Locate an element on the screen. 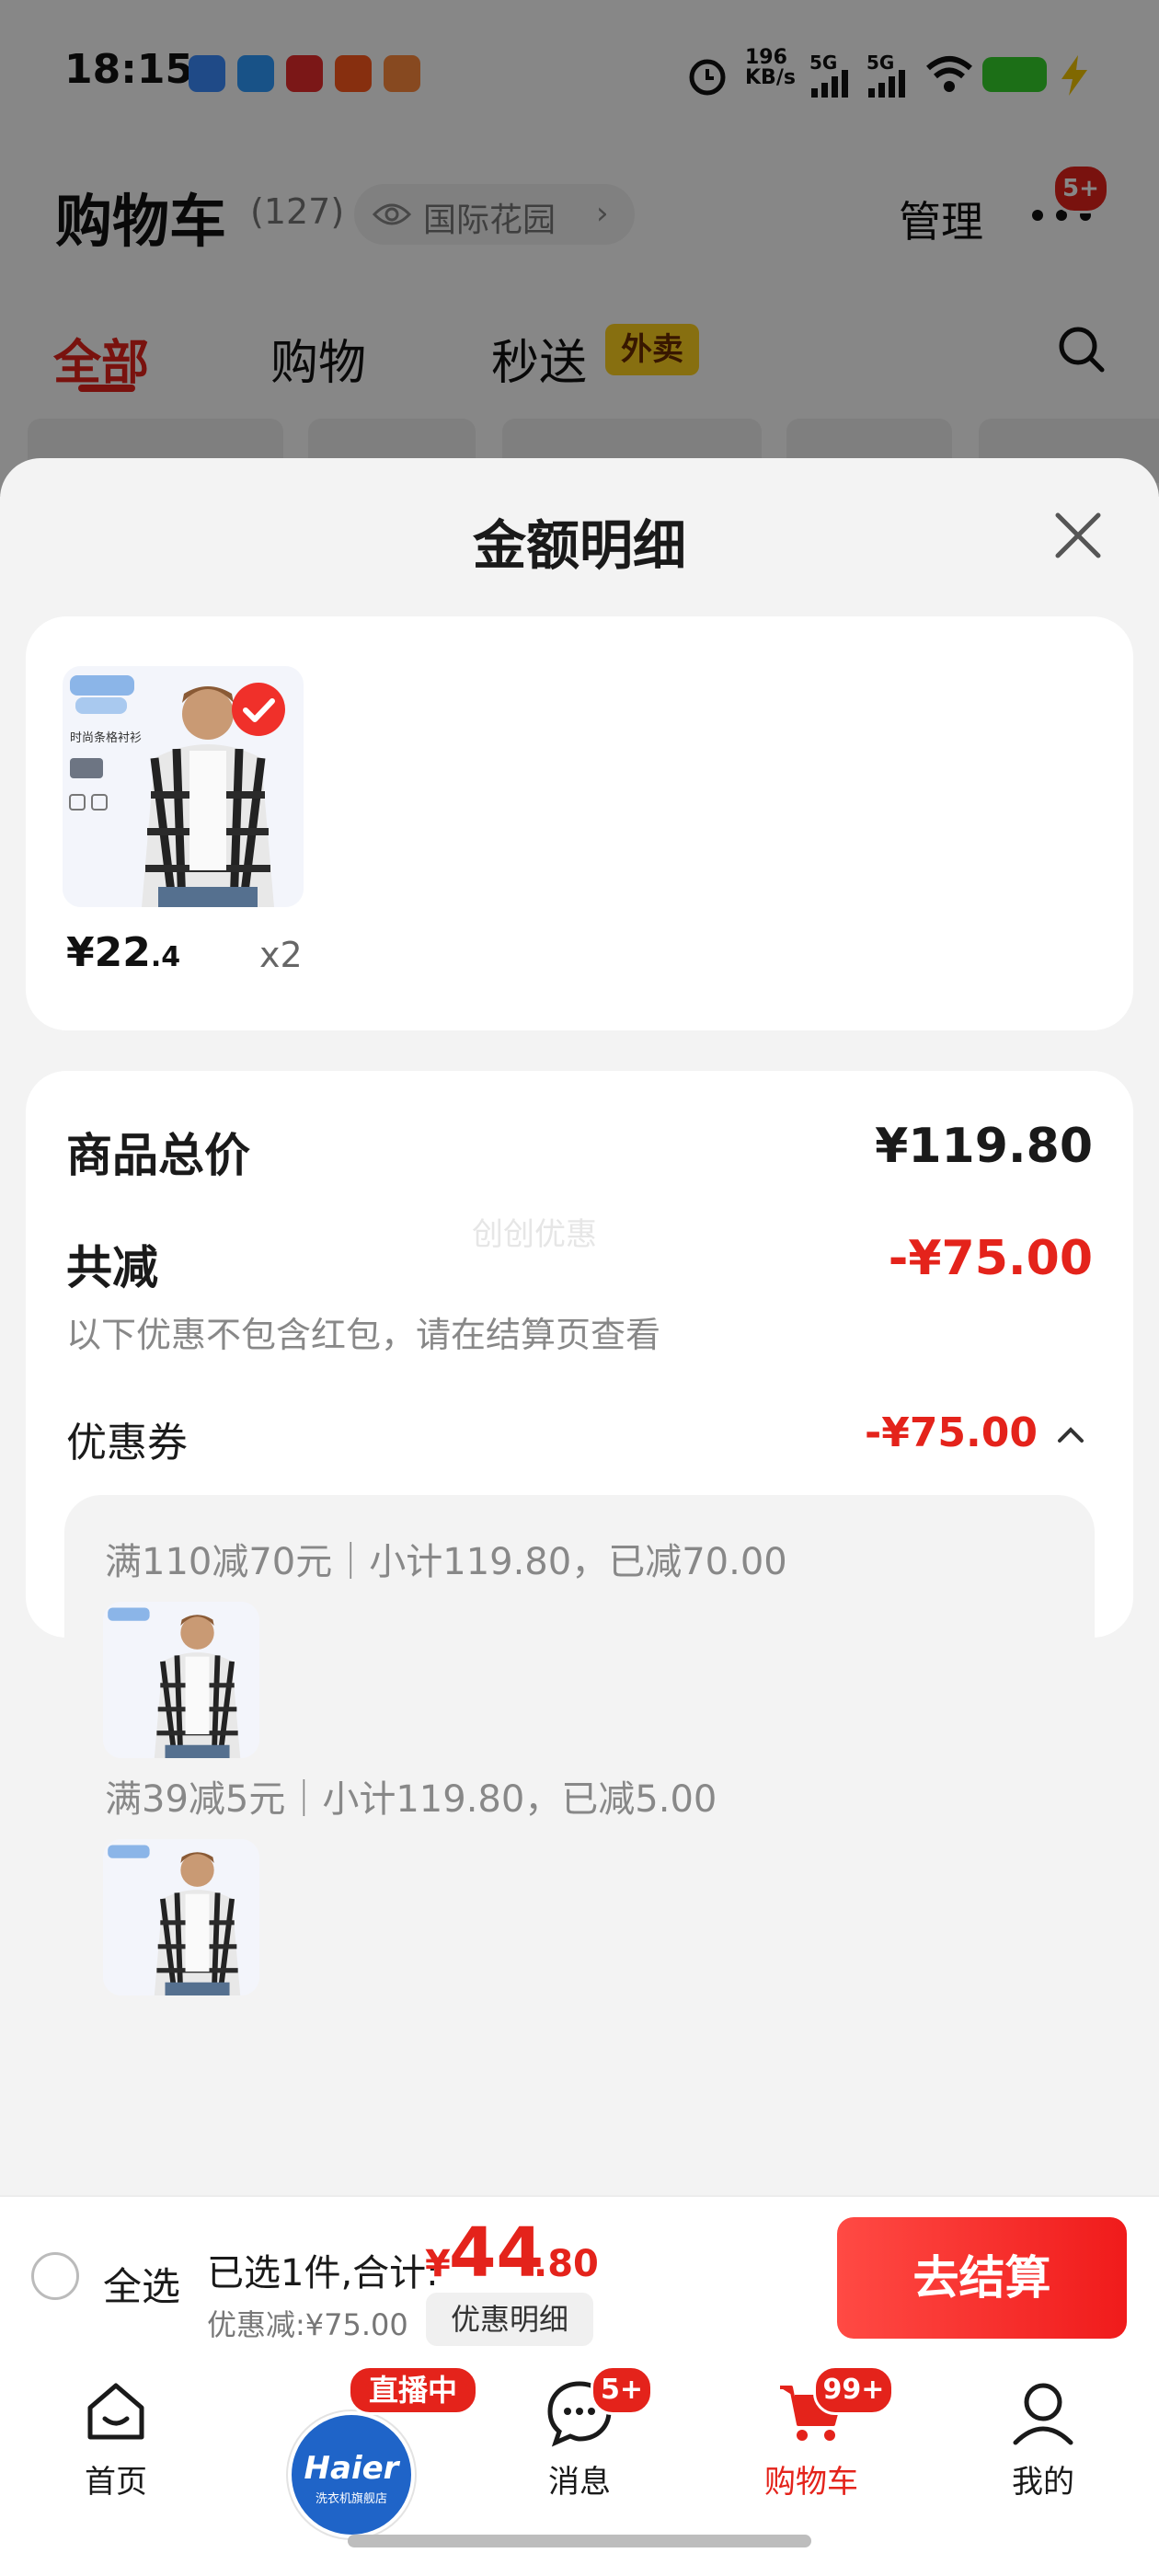 This screenshot has height=2576, width=1159. chevron-up-icon is located at coordinates (1070, 1434).